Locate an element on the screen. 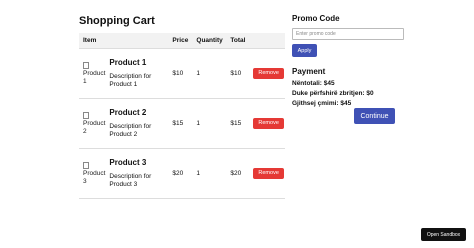  payment-title: Payment is located at coordinates (309, 71).